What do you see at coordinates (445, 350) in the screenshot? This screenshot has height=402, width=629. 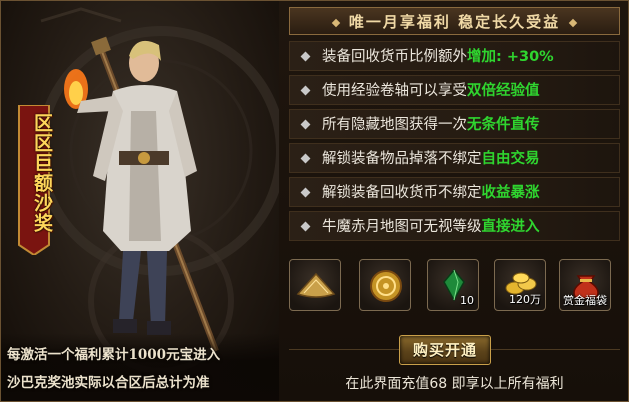 I see `buy-activate-button: 购买开通` at bounding box center [445, 350].